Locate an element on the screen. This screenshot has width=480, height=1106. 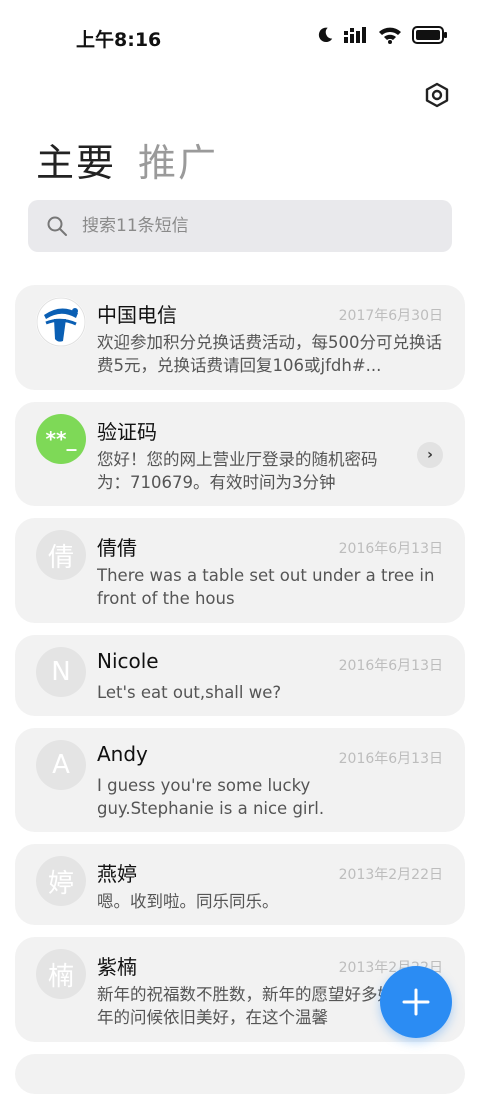
china-telecom-logo-icon is located at coordinates (61, 322).